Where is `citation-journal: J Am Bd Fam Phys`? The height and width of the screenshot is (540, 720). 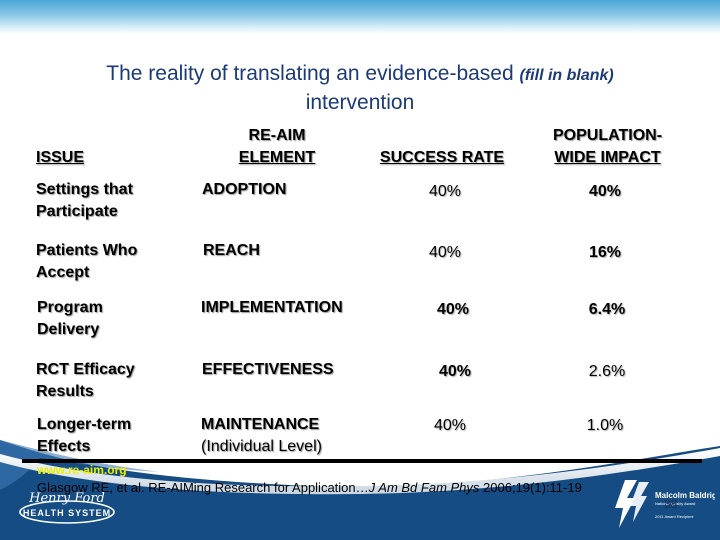
citation-journal: J Am Bd Fam Phys is located at coordinates (424, 487).